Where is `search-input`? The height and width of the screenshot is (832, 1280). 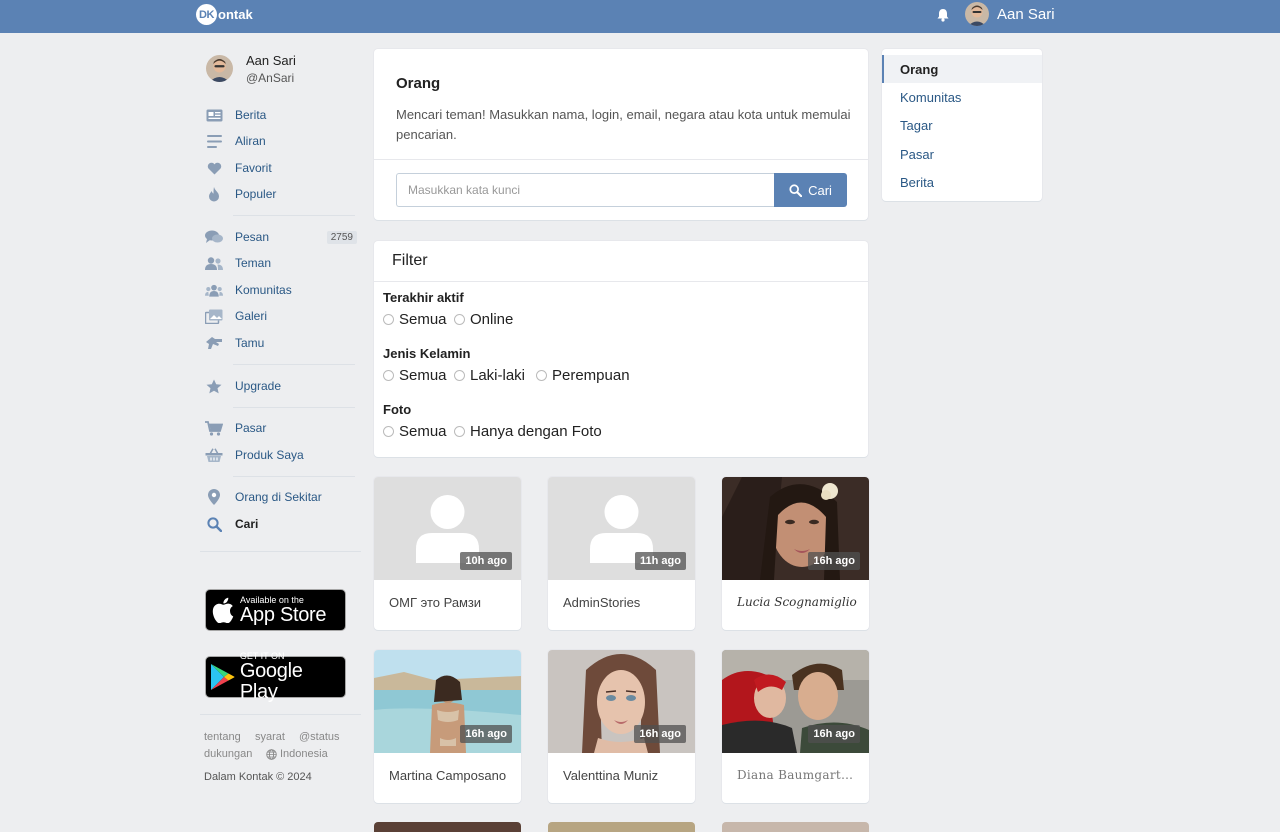
search-input is located at coordinates (585, 190).